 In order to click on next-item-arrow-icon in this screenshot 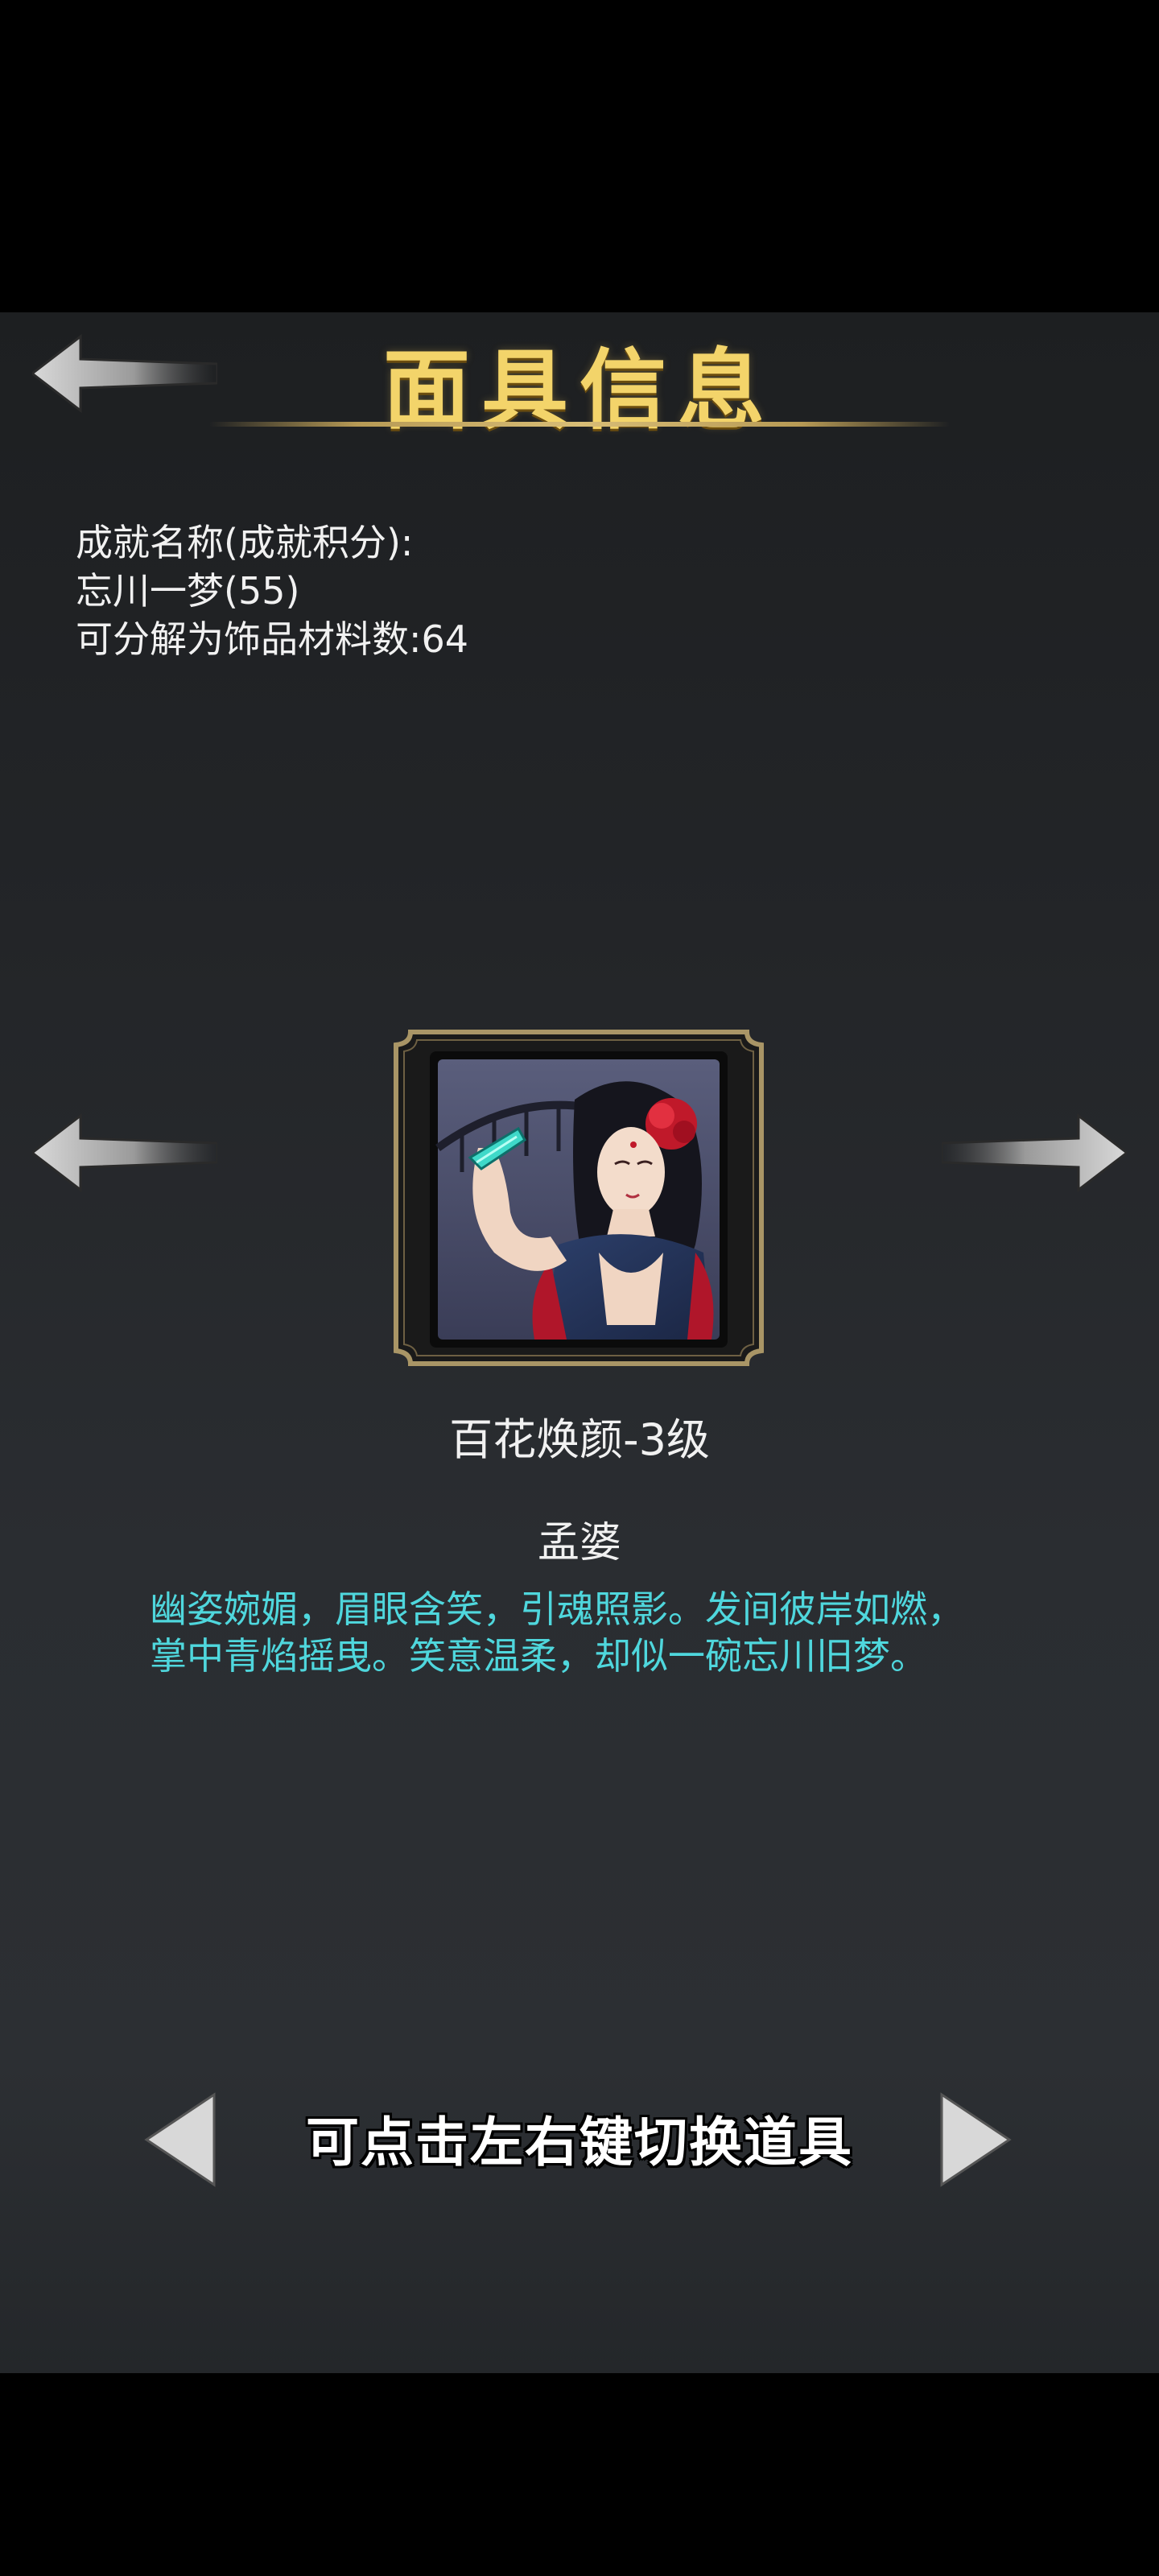, I will do `click(1034, 1153)`.